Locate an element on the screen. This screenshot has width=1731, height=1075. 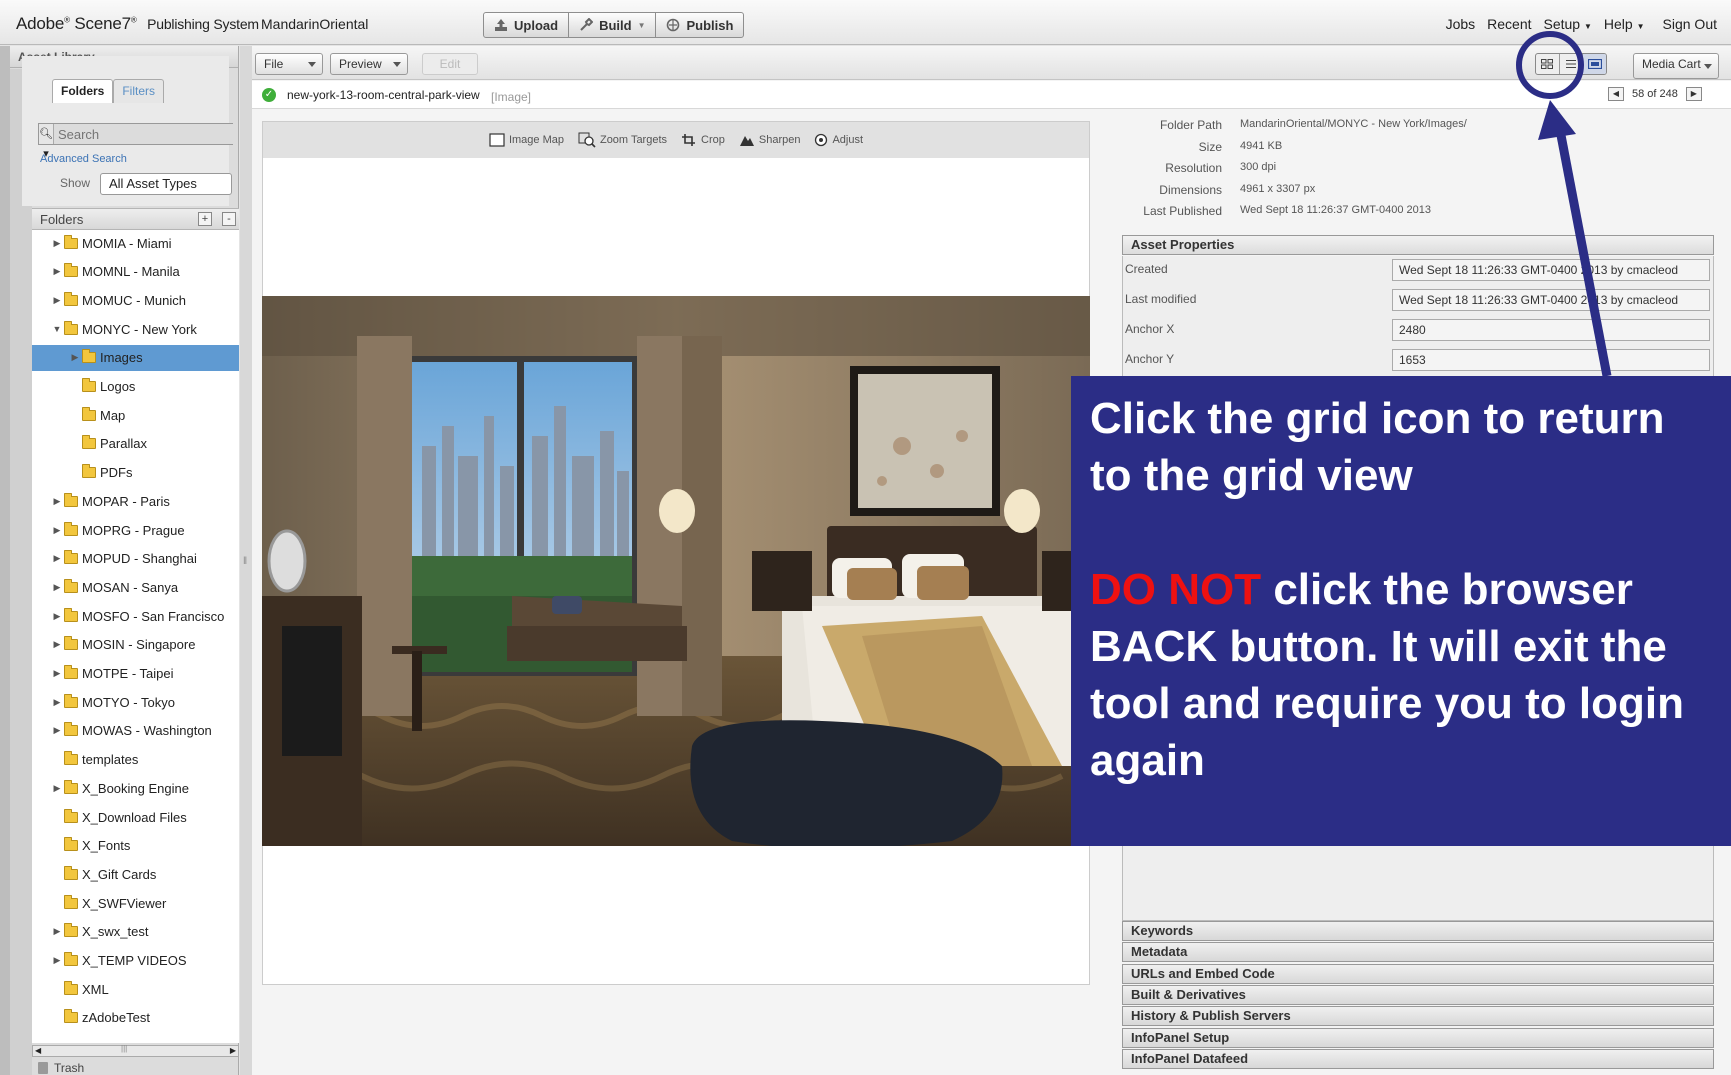
folder-item: ▶ Images is located at coordinates (135, 357).